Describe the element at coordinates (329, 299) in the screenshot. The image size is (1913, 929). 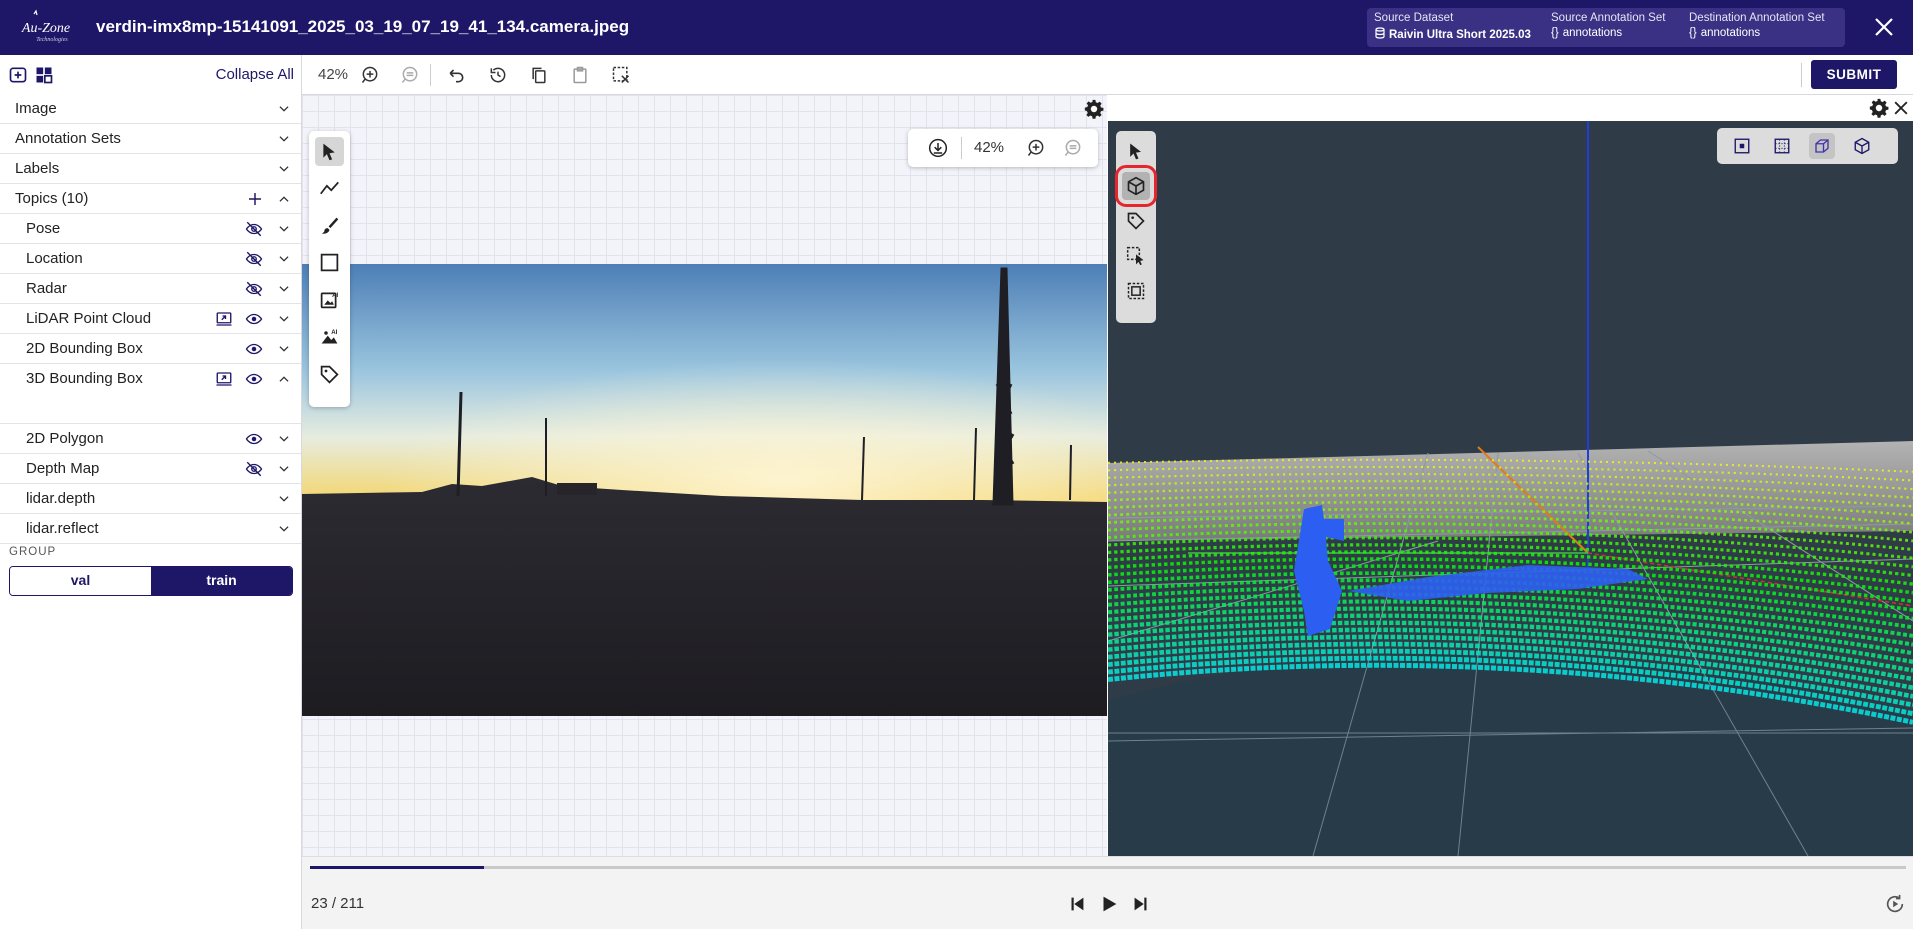
I see `ai-image-icon: AI` at that location.